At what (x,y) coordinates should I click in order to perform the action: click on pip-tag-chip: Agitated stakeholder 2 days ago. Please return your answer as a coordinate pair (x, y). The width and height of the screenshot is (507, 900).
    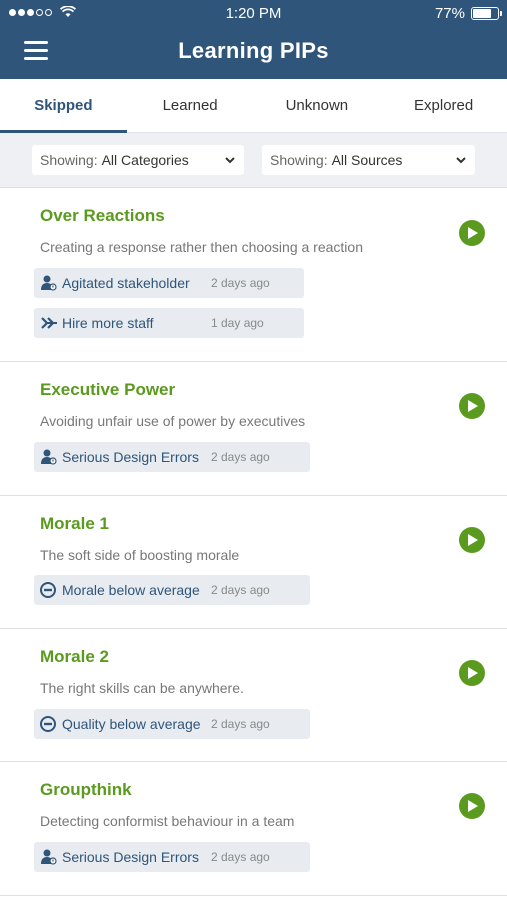
    Looking at the image, I should click on (169, 283).